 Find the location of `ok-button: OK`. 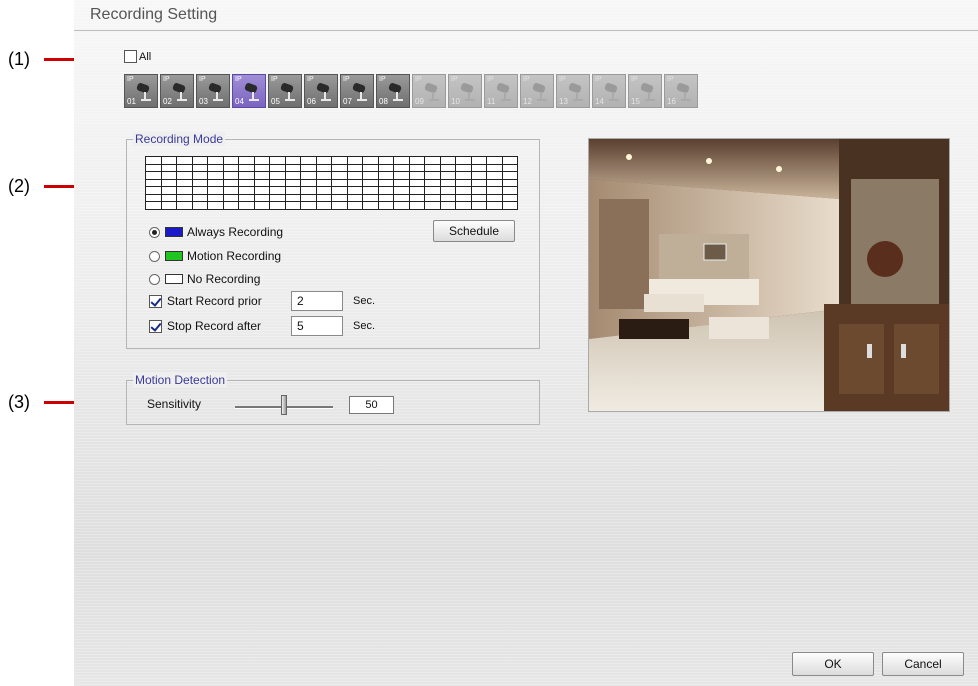

ok-button: OK is located at coordinates (833, 664).